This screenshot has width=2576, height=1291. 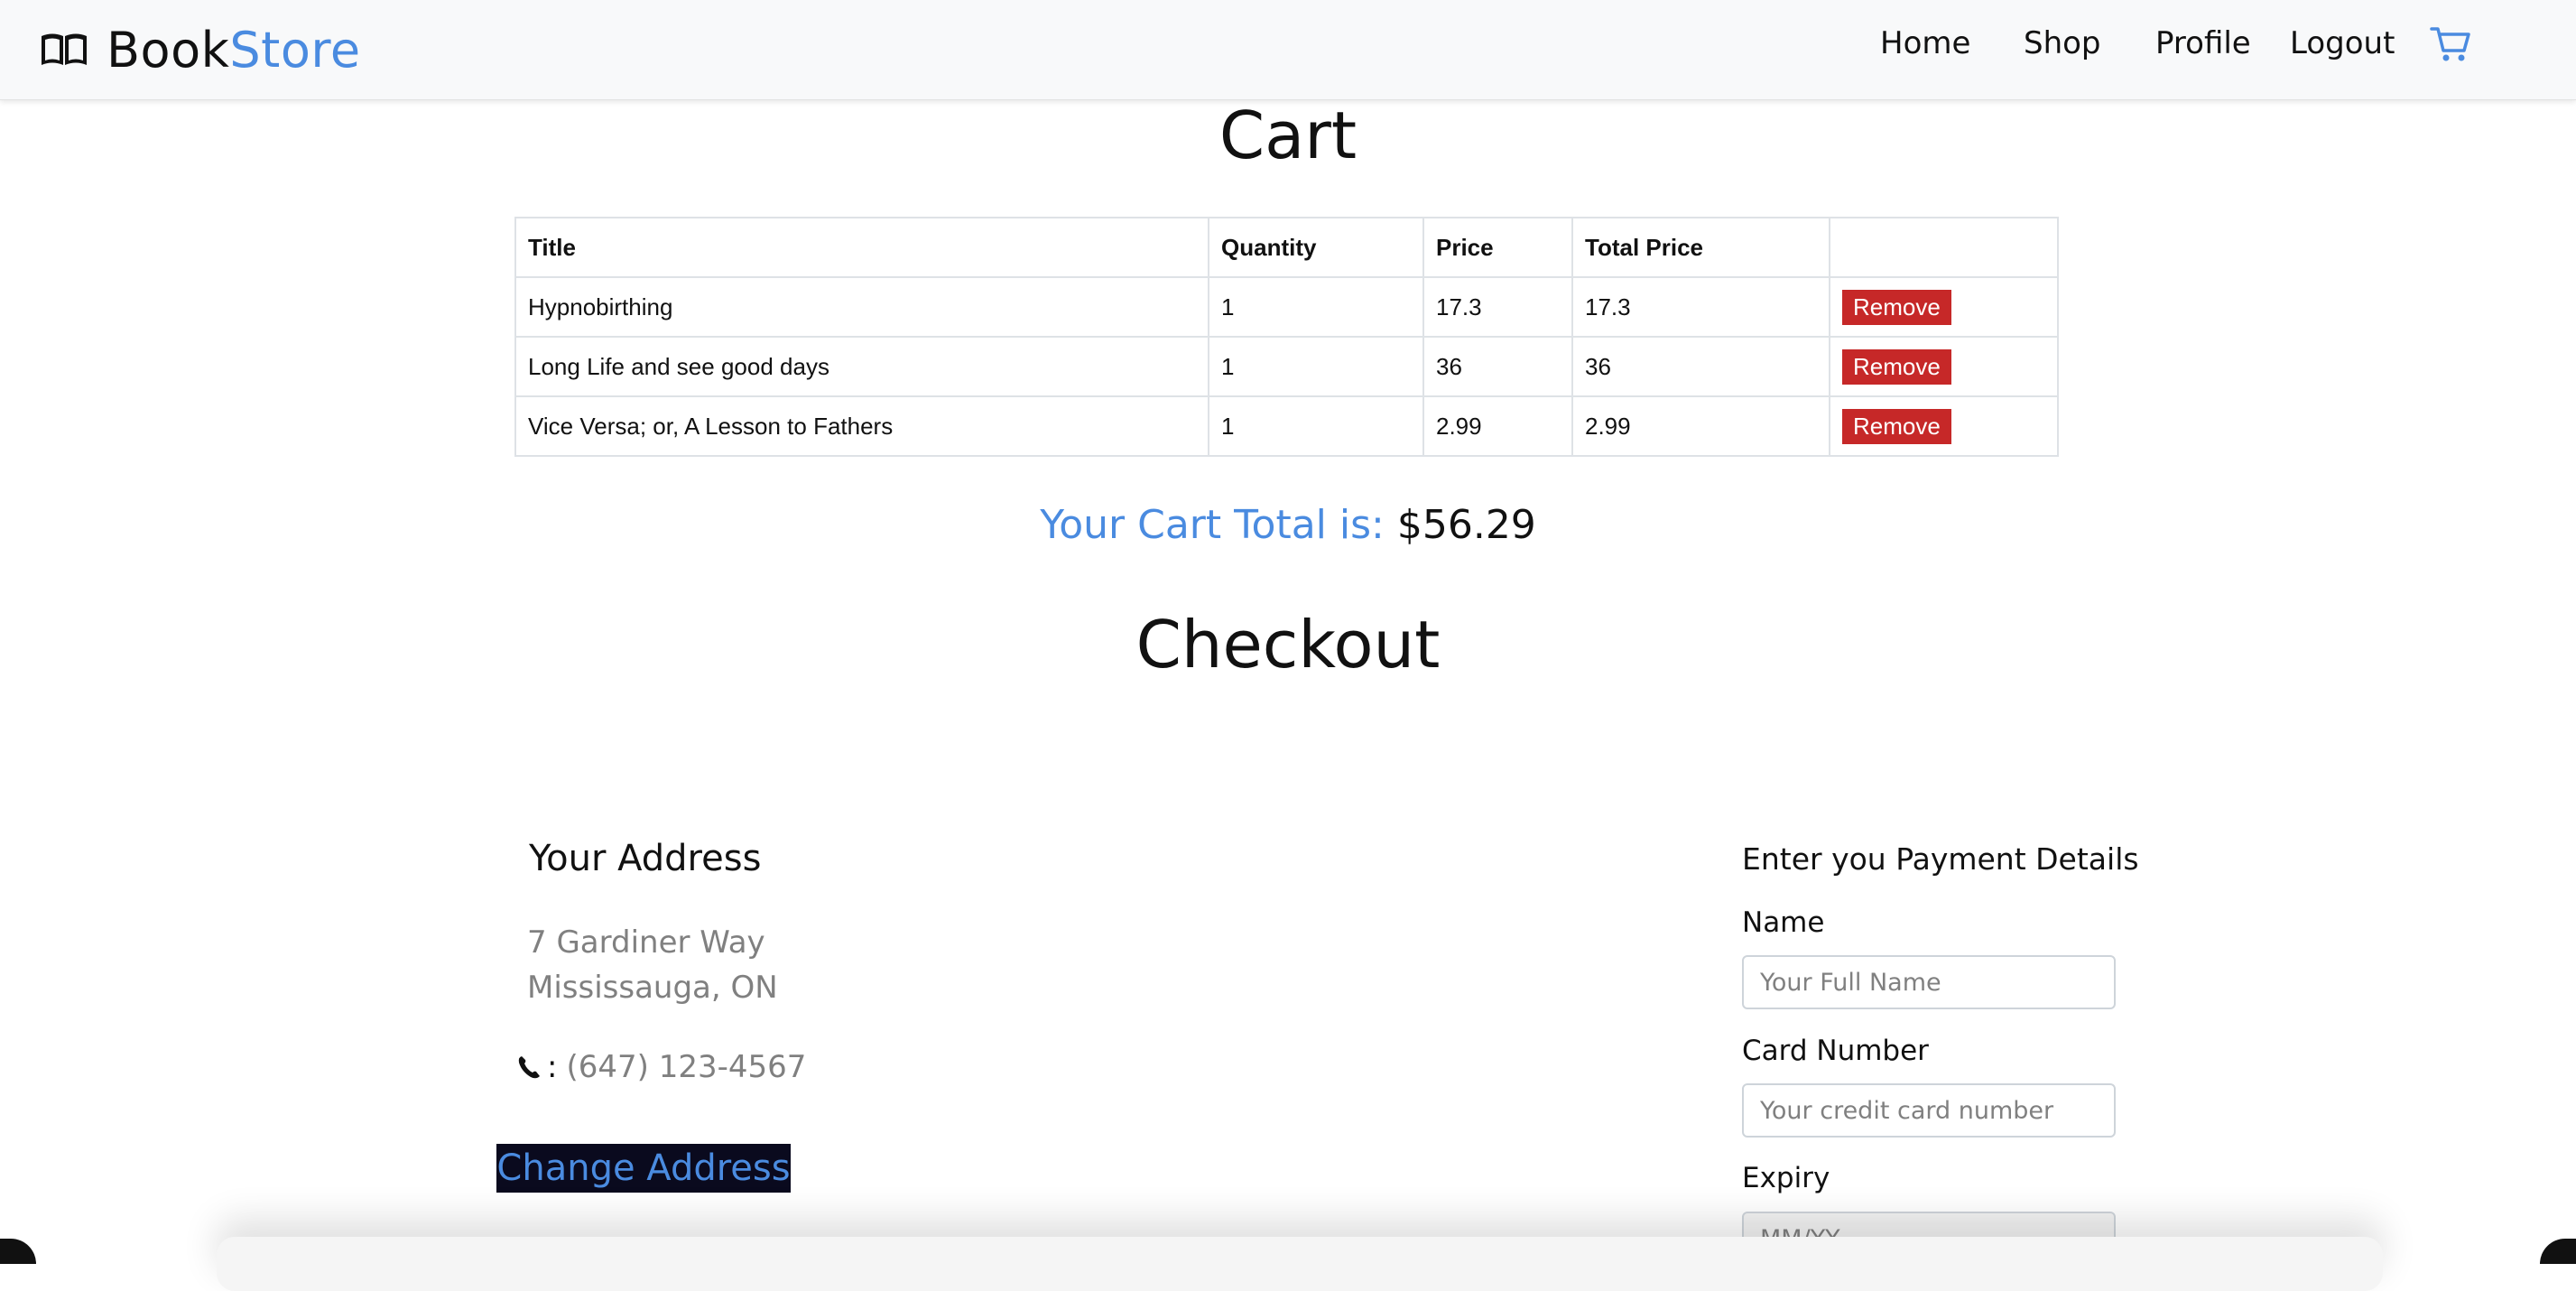 What do you see at coordinates (861, 307) in the screenshot?
I see `cell-title: Hypnobirthing` at bounding box center [861, 307].